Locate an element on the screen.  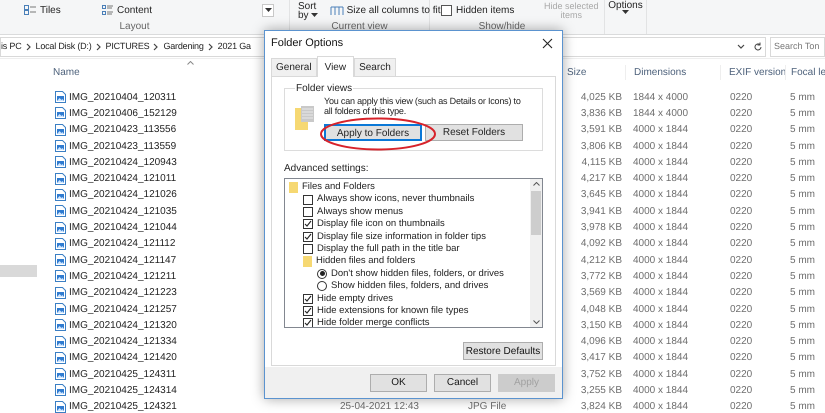
folder-icon is located at coordinates (293, 187).